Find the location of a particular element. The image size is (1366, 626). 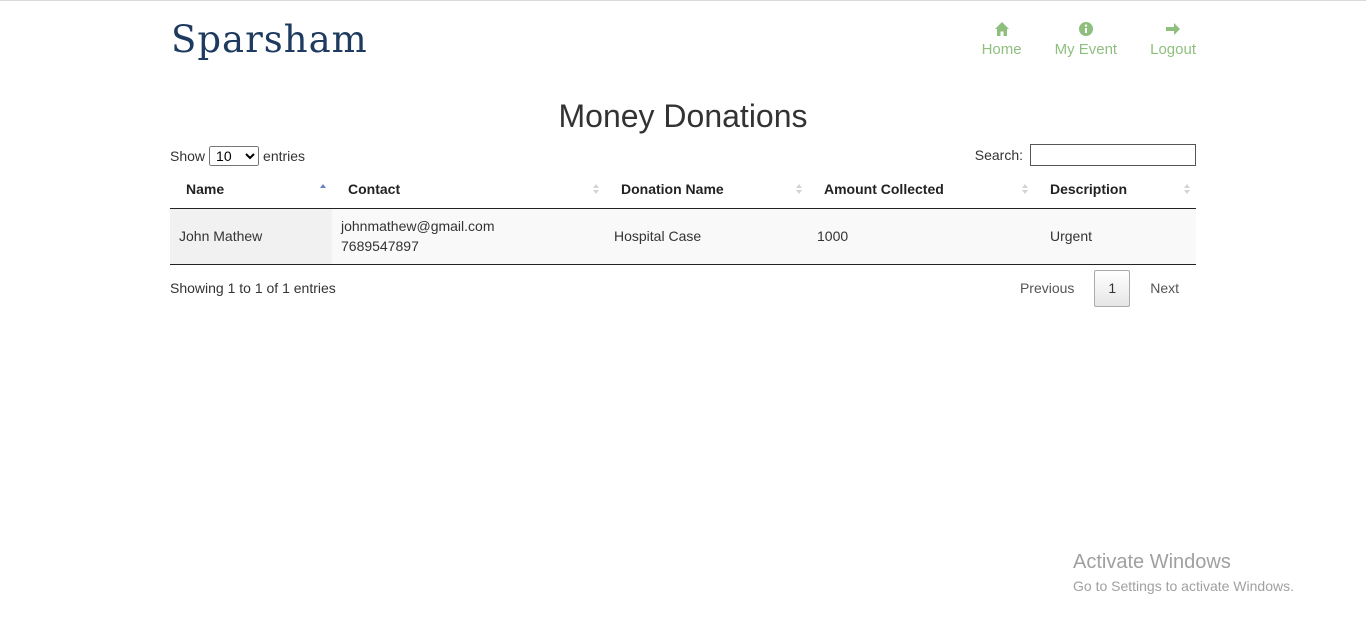

pagination: Previous 1 Next is located at coordinates (1099, 288).